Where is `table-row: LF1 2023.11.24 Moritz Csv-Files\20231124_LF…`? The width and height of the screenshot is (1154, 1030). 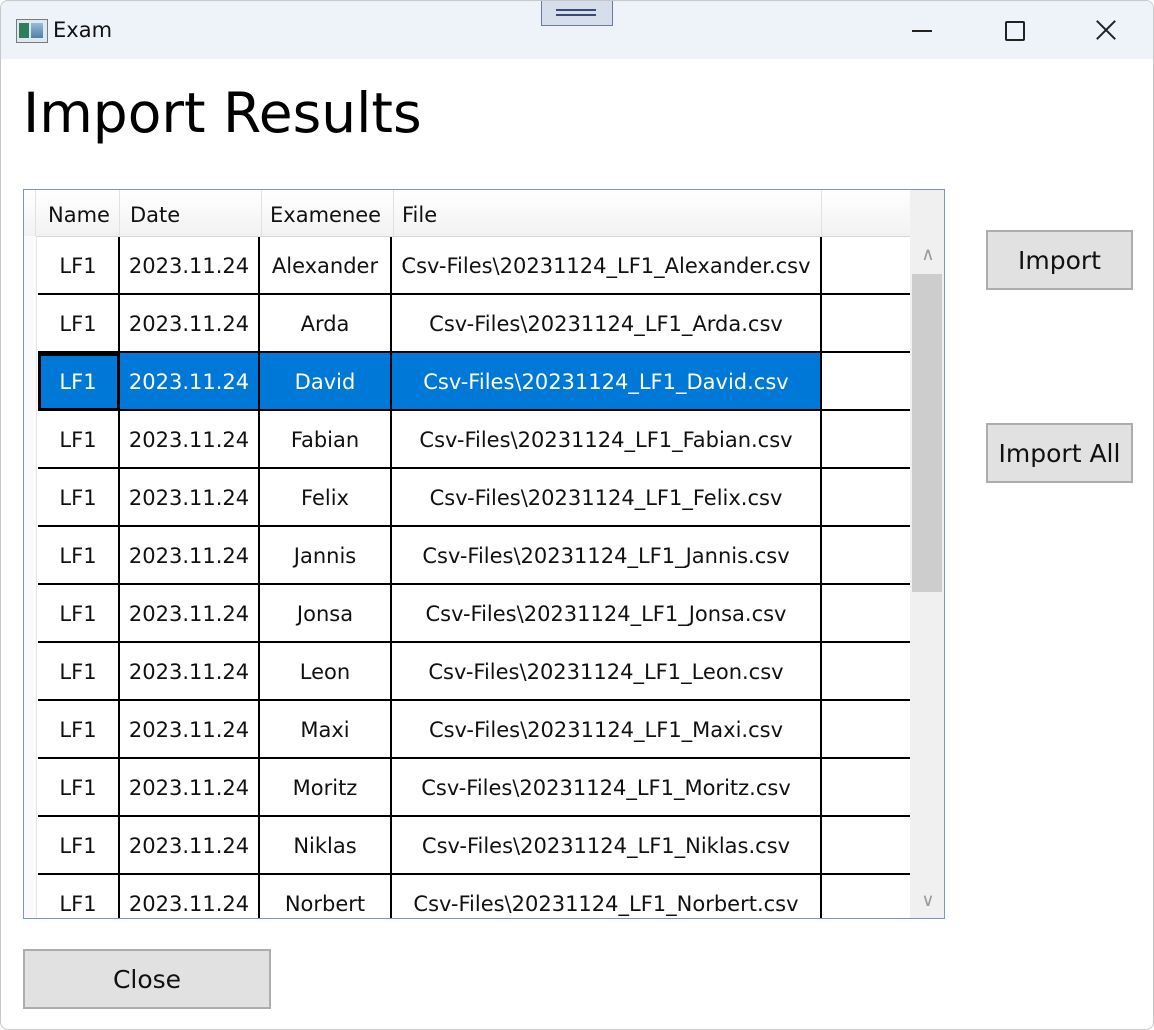 table-row: LF1 2023.11.24 Moritz Csv-Files\20231124_LF… is located at coordinates (474, 788).